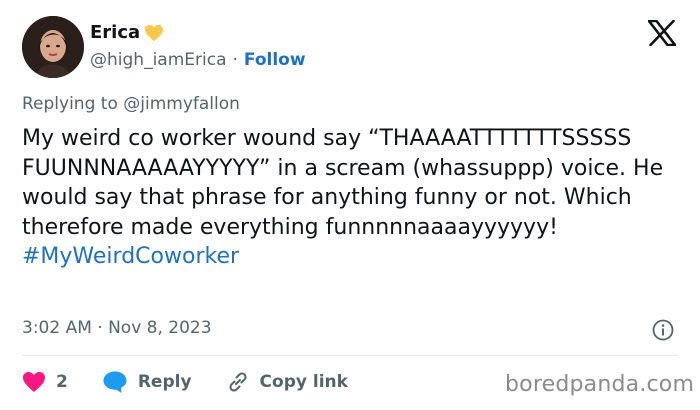  I want to click on link-icon, so click(238, 382).